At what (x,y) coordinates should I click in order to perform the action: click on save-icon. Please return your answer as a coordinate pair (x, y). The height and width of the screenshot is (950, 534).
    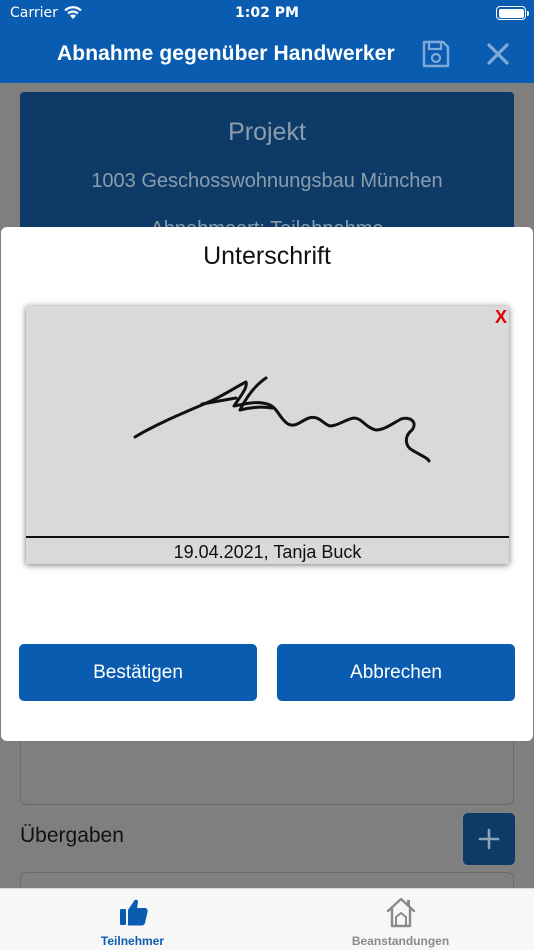
    Looking at the image, I should click on (436, 54).